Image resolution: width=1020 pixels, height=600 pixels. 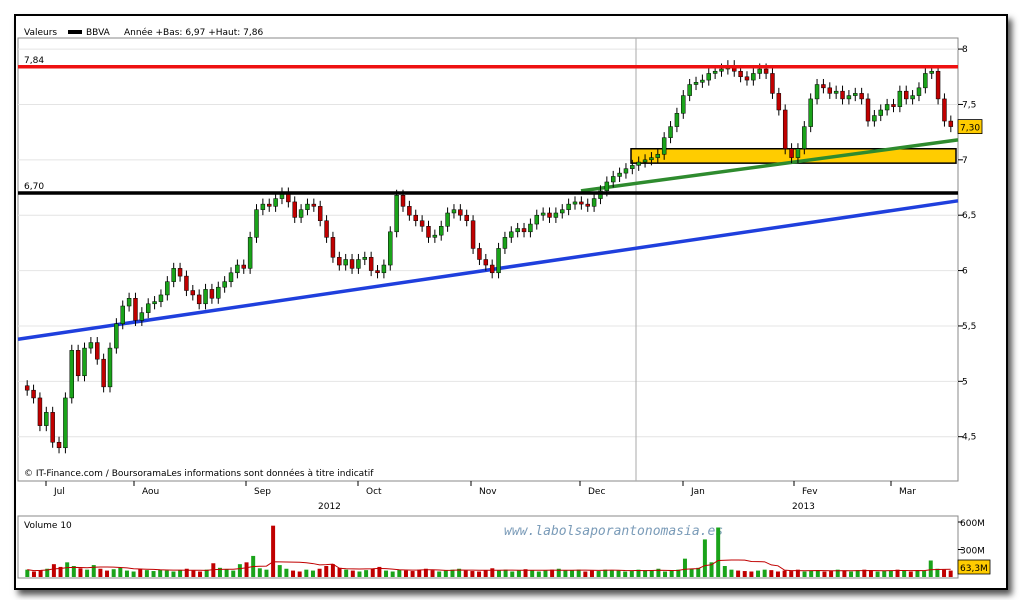 I want to click on level-label: 6,70, so click(x=34, y=187).